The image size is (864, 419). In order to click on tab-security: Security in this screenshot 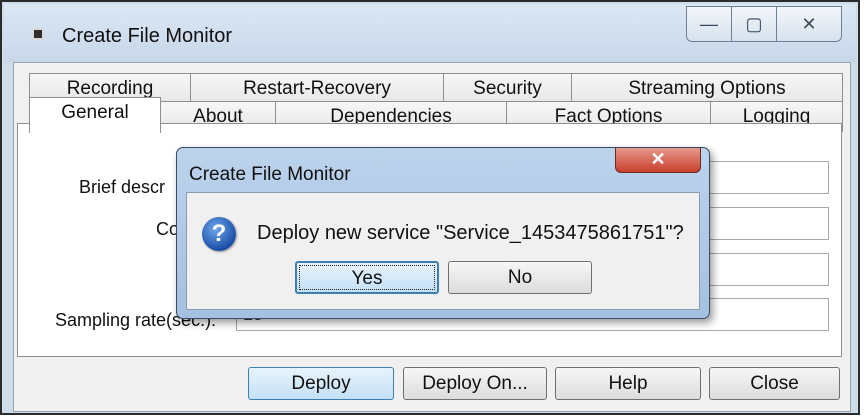, I will do `click(507, 88)`.